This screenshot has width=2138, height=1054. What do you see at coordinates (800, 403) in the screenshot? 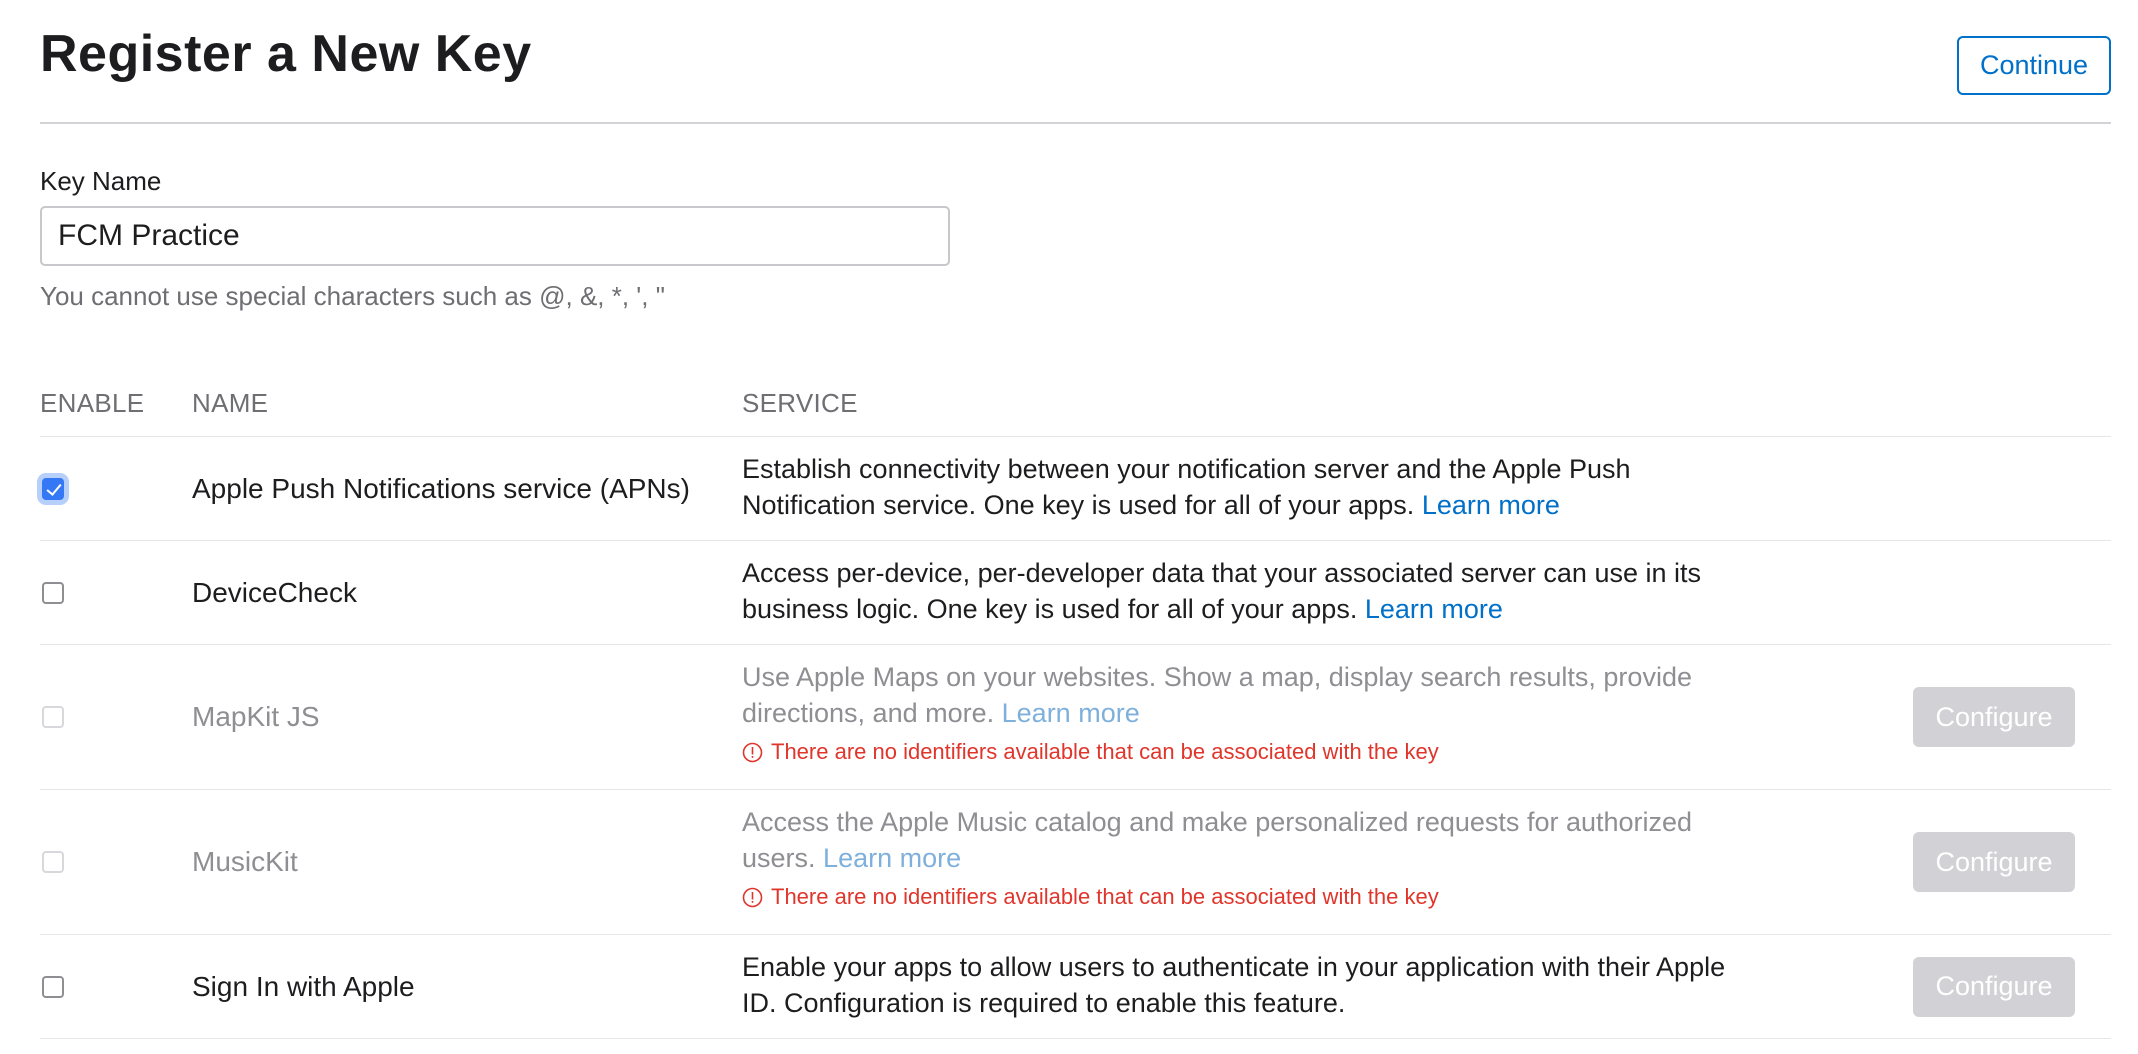
I see `column-header-service: SERVICE` at bounding box center [800, 403].